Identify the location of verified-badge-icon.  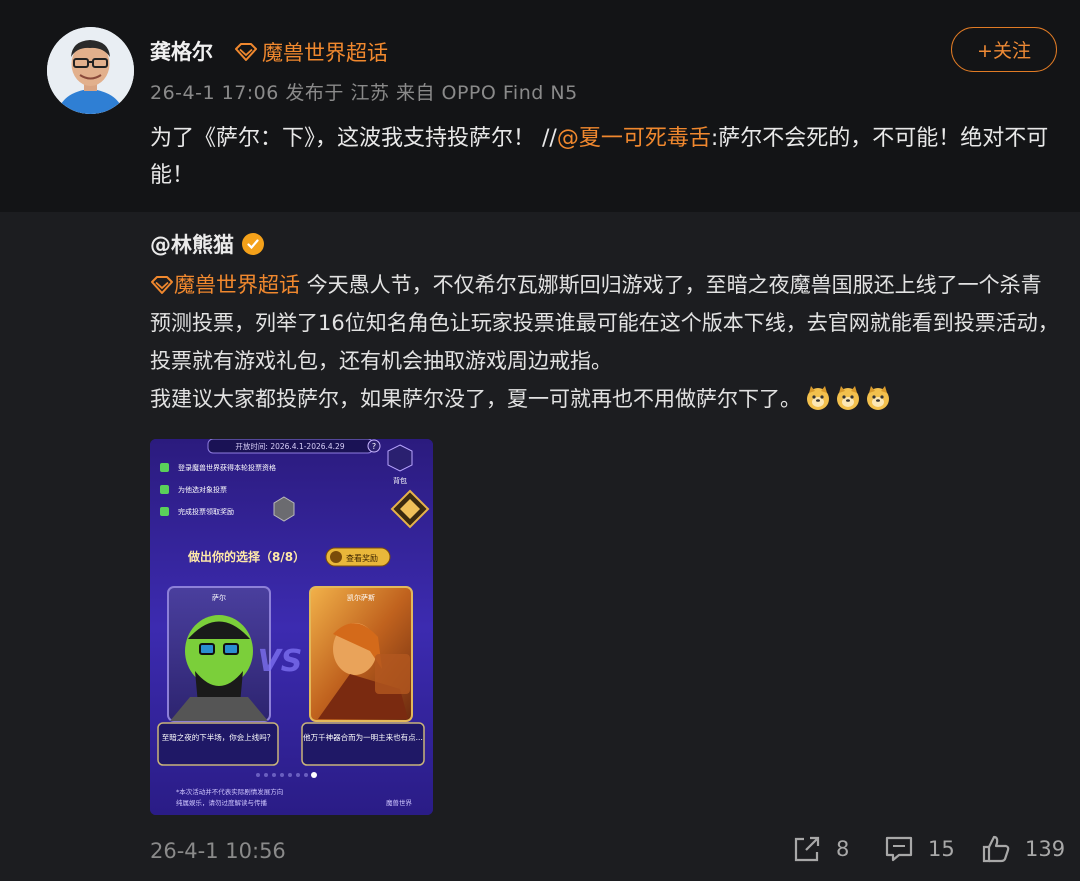
(253, 244).